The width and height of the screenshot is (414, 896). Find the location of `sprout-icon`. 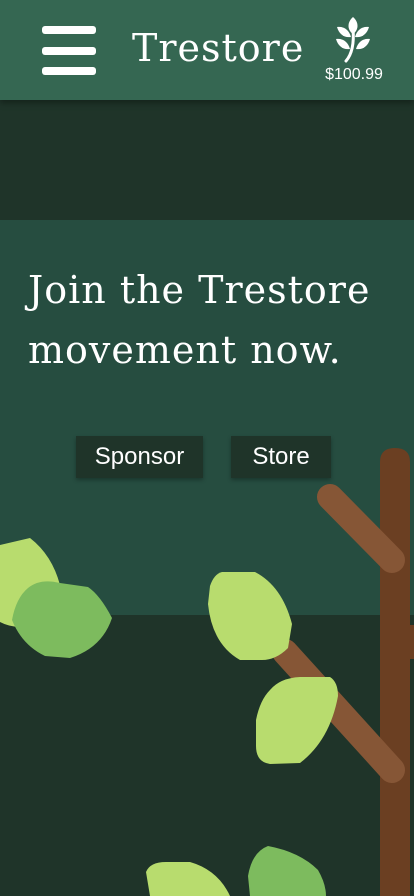

sprout-icon is located at coordinates (353, 40).